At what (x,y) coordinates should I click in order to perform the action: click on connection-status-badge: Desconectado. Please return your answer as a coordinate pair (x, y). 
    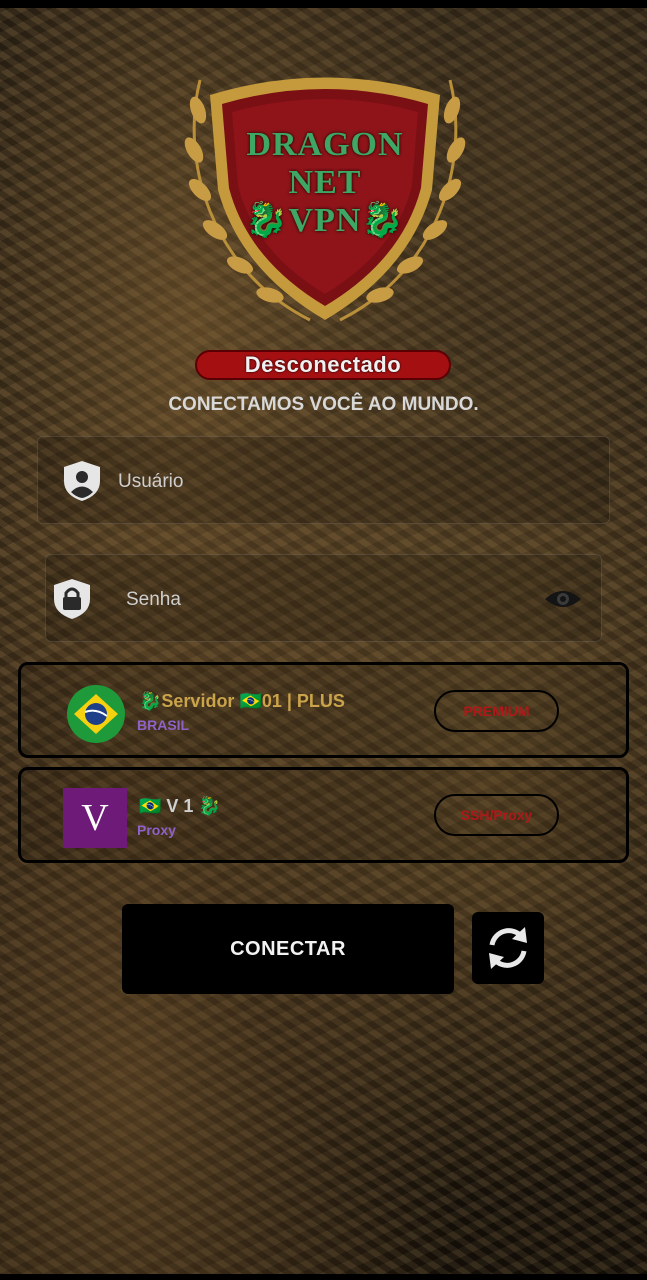
    Looking at the image, I should click on (323, 365).